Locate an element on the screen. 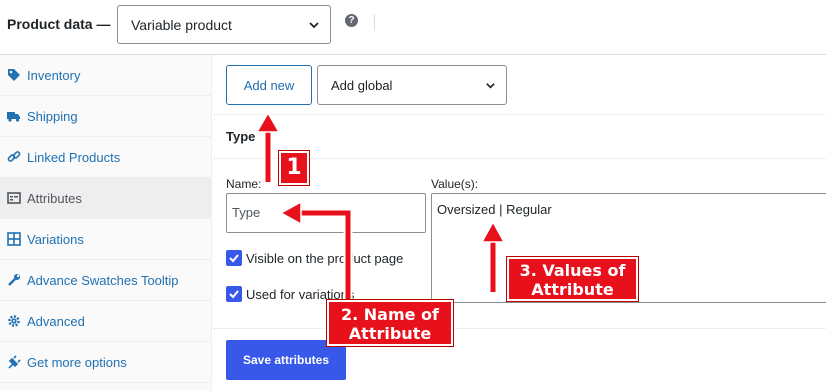 This screenshot has width=826, height=391. save-attributes-button: Save attributes is located at coordinates (286, 360).